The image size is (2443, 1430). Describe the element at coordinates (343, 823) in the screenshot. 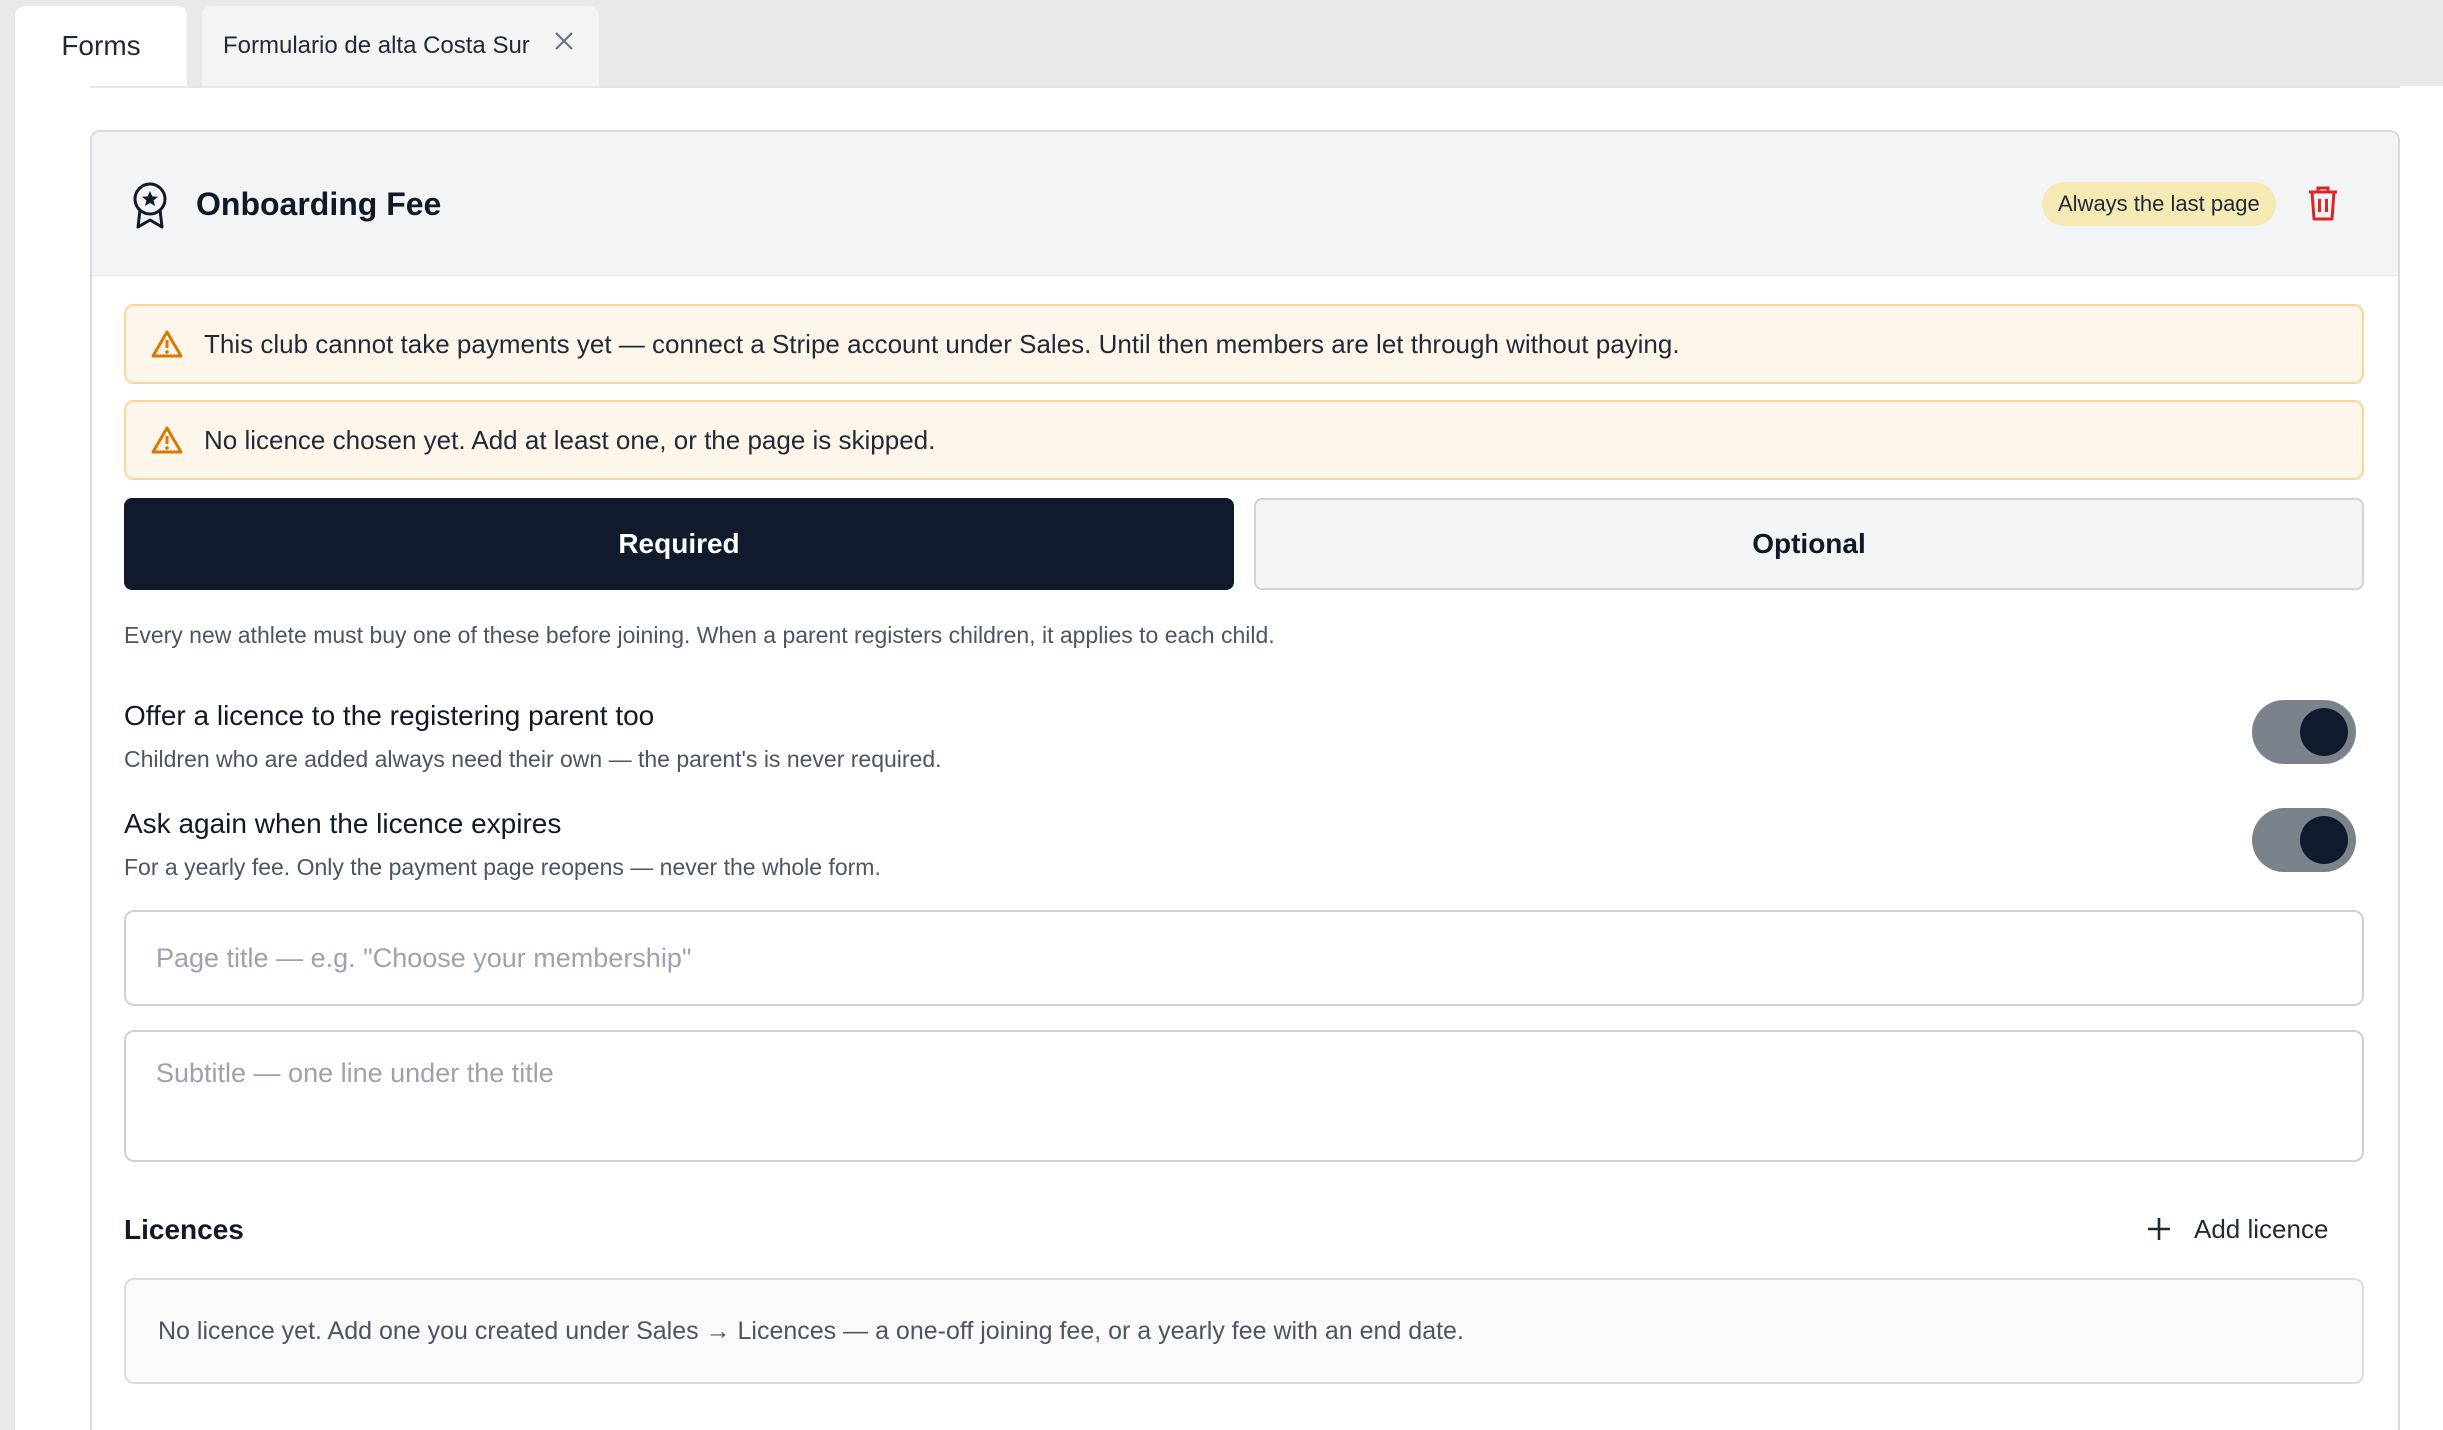

I see `toggle-title: Ask again when the licence expires` at that location.